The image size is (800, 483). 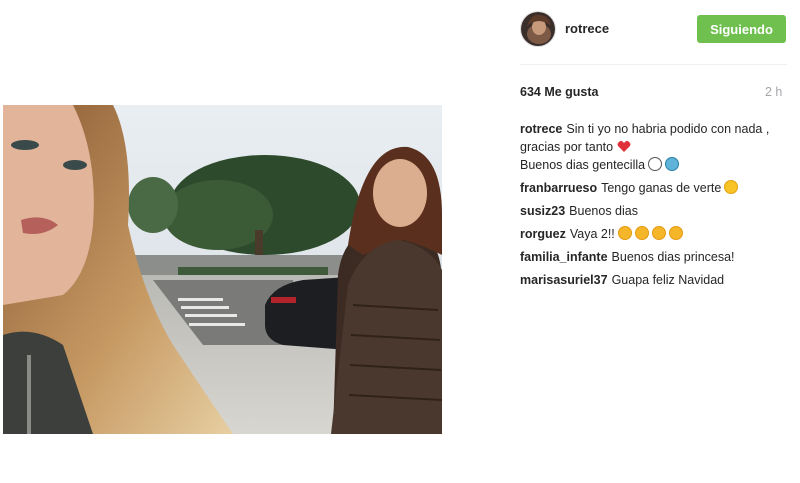 What do you see at coordinates (741, 29) in the screenshot?
I see `following-button: Siguiendo` at bounding box center [741, 29].